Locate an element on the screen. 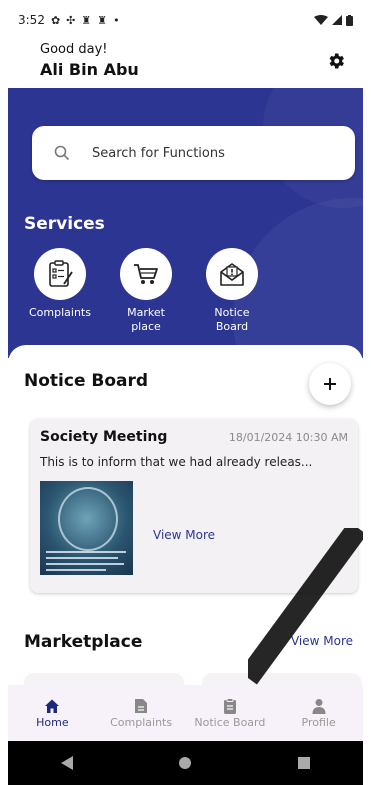 Image resolution: width=371 pixels, height=785 pixels. person-icon is located at coordinates (319, 706).